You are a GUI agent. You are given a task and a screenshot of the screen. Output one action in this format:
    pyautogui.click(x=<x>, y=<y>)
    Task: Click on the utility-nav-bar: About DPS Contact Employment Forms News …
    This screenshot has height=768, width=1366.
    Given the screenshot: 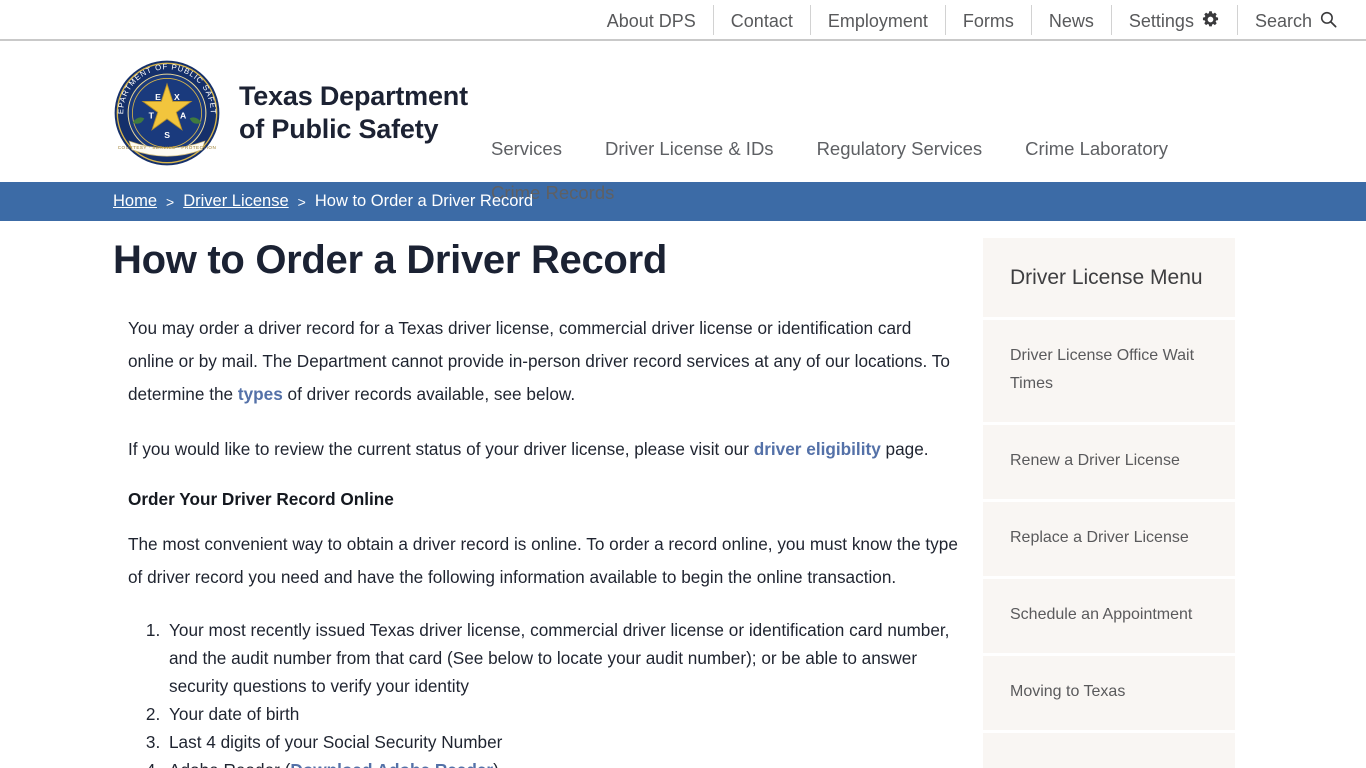 What is the action you would take?
    pyautogui.click(x=683, y=20)
    